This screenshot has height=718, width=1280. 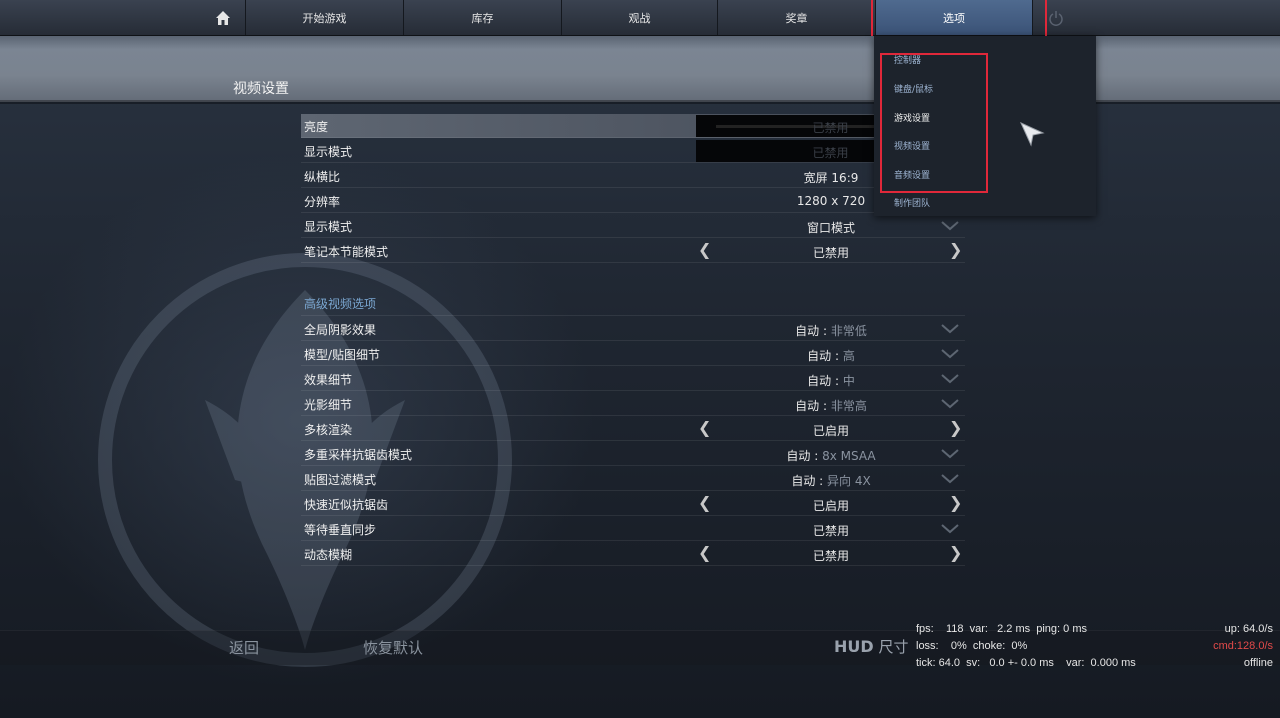 I want to click on setting-row-motion-blur: 动态模糊 ❮ 已禁用 ❯, so click(x=633, y=554).